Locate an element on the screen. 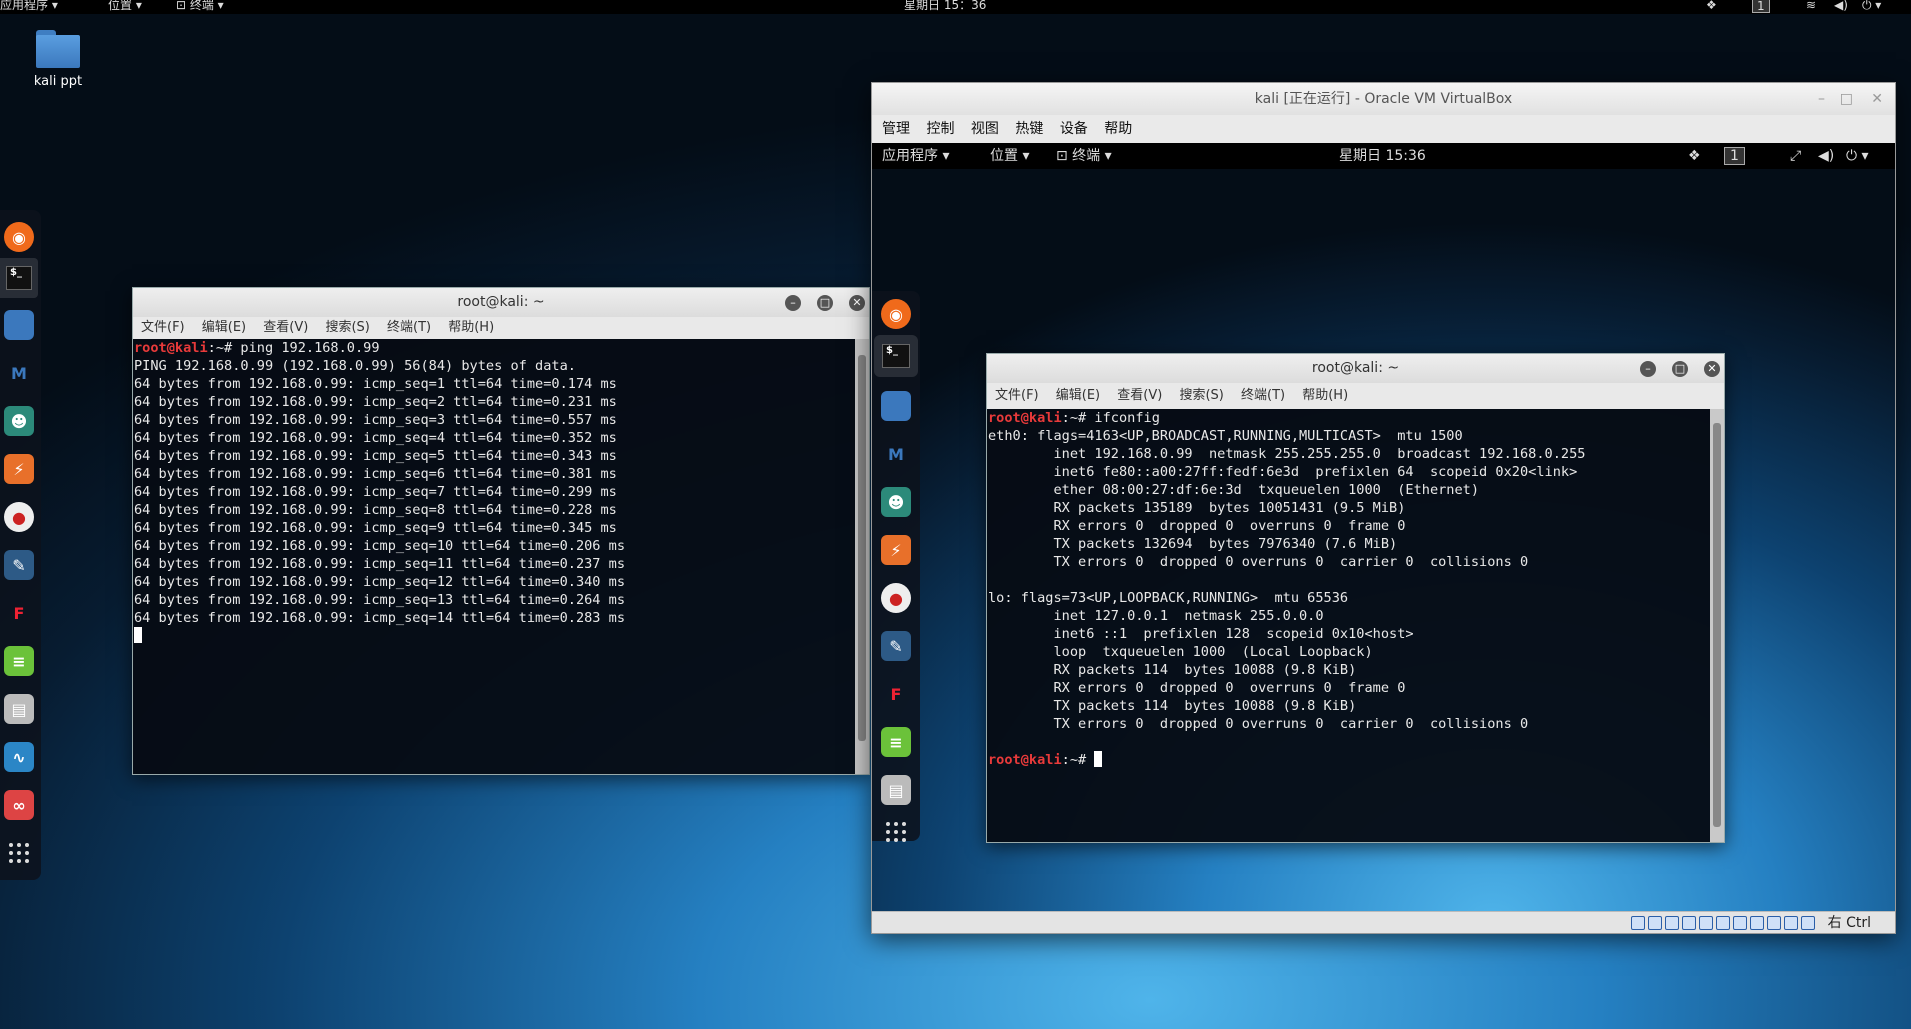  guest-app-grid-icon is located at coordinates (896, 832).